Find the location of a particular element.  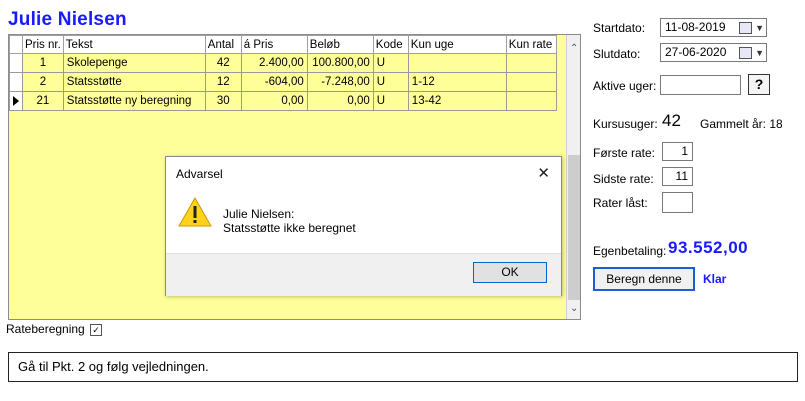

aktive-uger-label: Aktive uger: is located at coordinates (625, 86).